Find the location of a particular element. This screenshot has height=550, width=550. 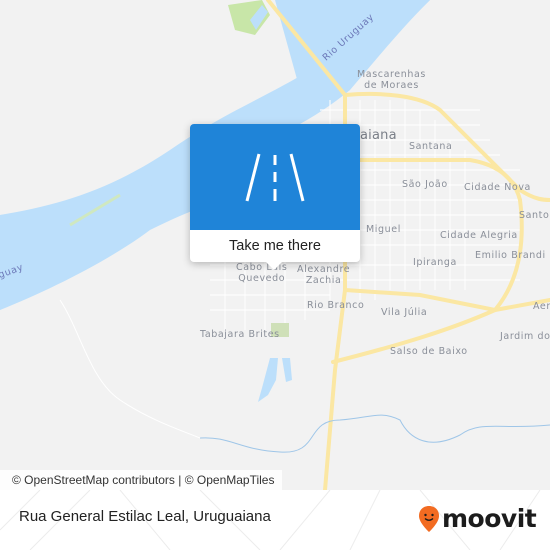

take-me-there-button: Take me there is located at coordinates (275, 246).